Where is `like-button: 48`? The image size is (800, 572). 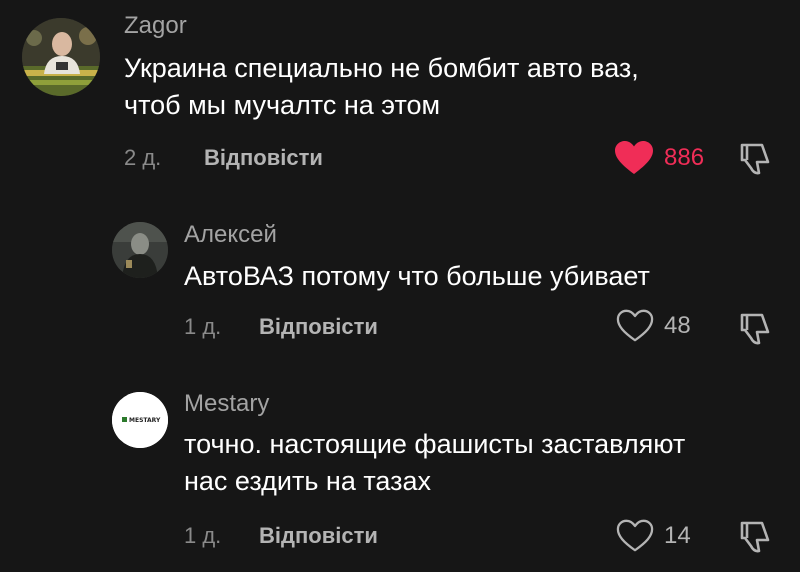 like-button: 48 is located at coordinates (653, 326).